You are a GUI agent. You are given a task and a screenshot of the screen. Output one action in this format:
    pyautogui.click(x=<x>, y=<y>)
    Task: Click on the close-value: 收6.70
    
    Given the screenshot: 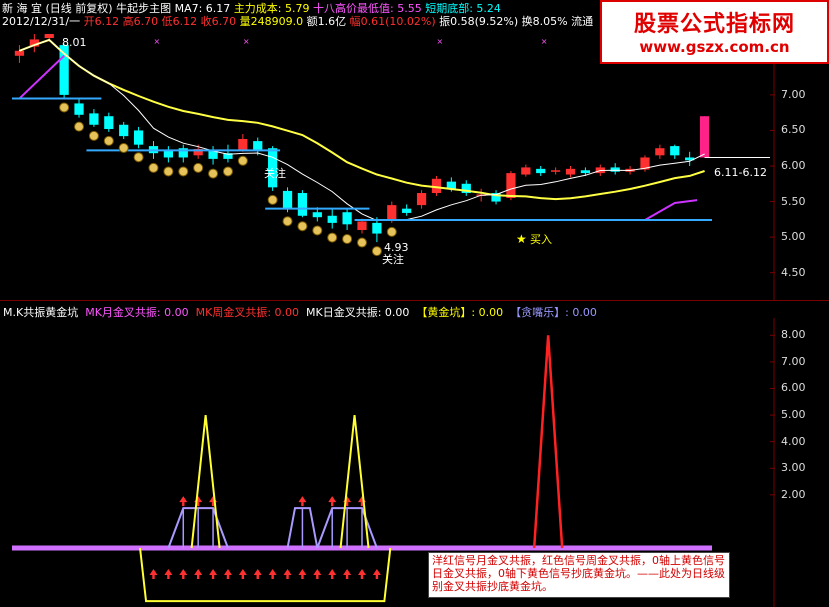 What is the action you would take?
    pyautogui.click(x=218, y=21)
    